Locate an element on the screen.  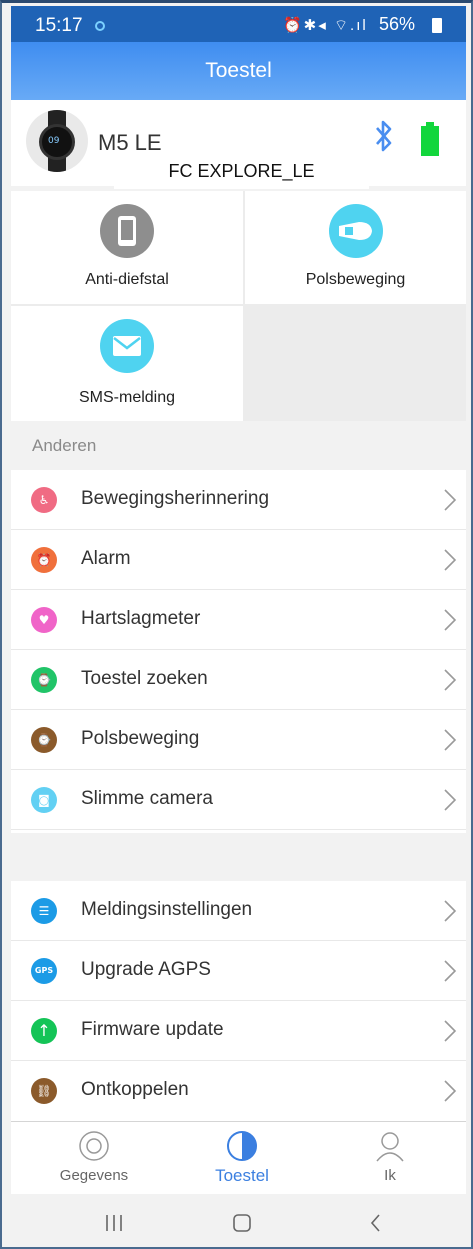
shortcut-label: Polsbeweging is located at coordinates (355, 279).